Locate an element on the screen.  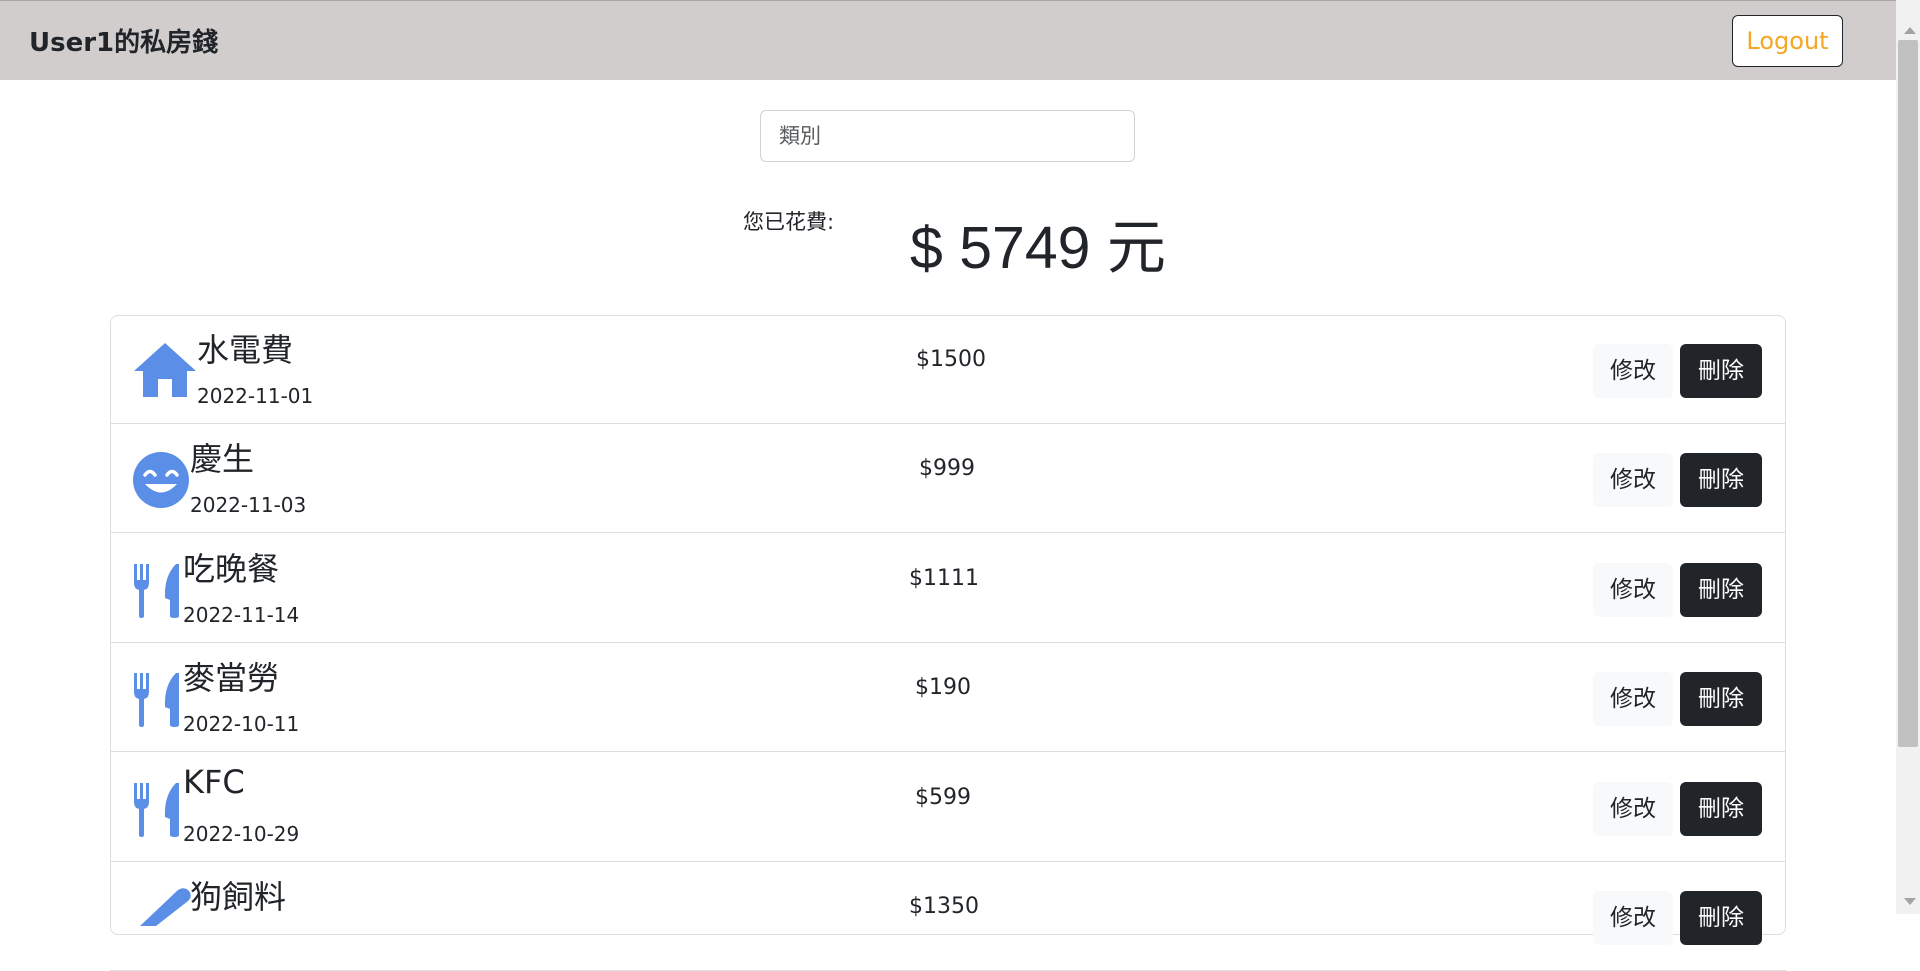
list-item: 麥當勞 2022-10-11 $190 修改 刪除 is located at coordinates (948, 697).